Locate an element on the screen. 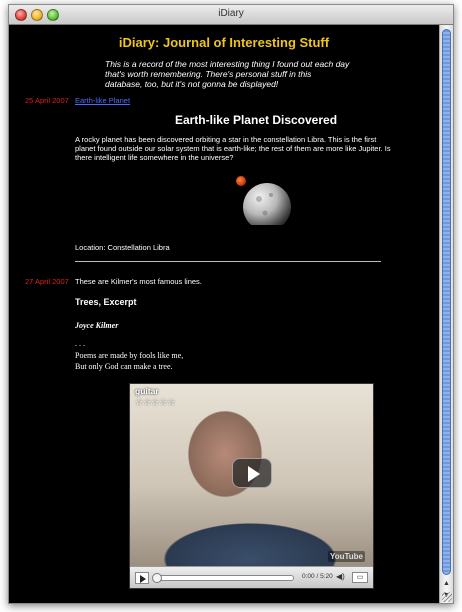 Image resolution: width=462 pixels, height=612 pixels. entry-divider is located at coordinates (228, 261).